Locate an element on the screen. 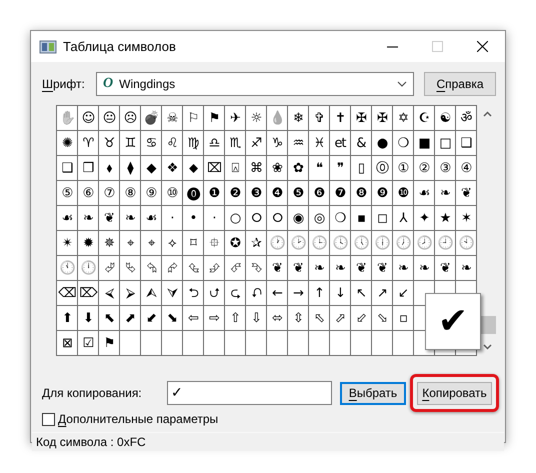  symbol-cell: ⮏ is located at coordinates (256, 293).